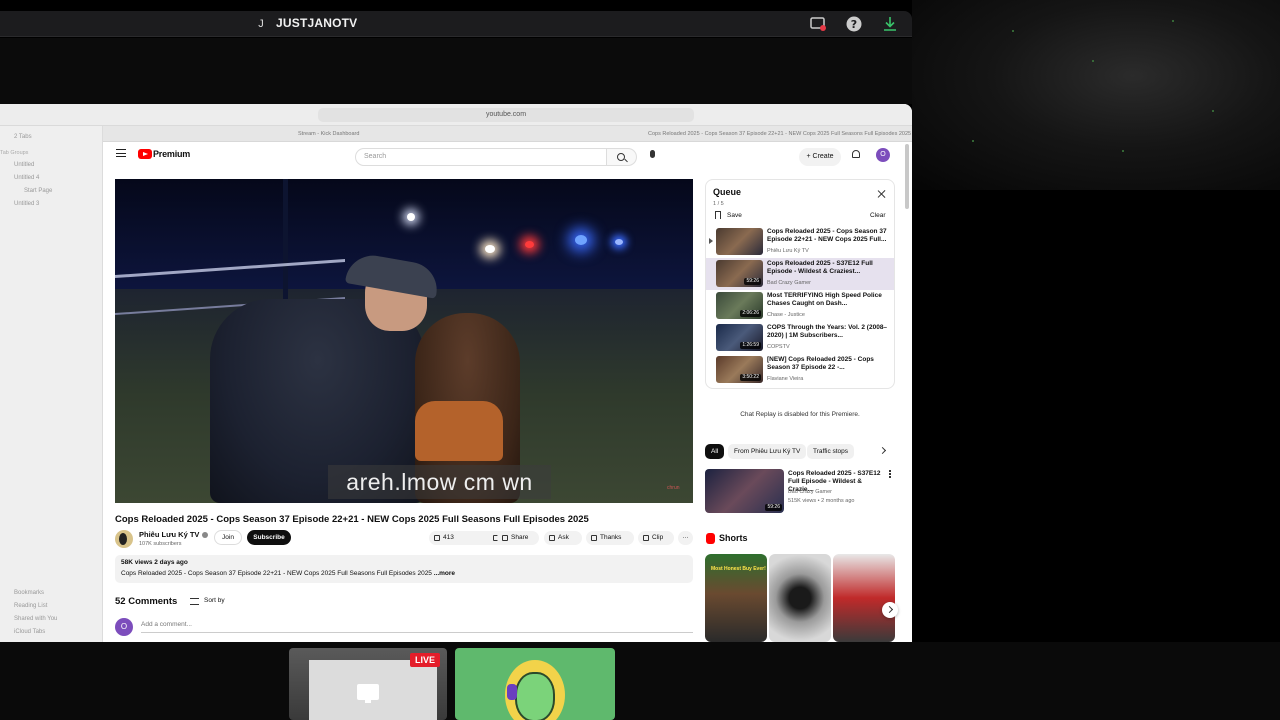  What do you see at coordinates (30, 606) in the screenshot?
I see `sidebar-reading-list: Reading List` at bounding box center [30, 606].